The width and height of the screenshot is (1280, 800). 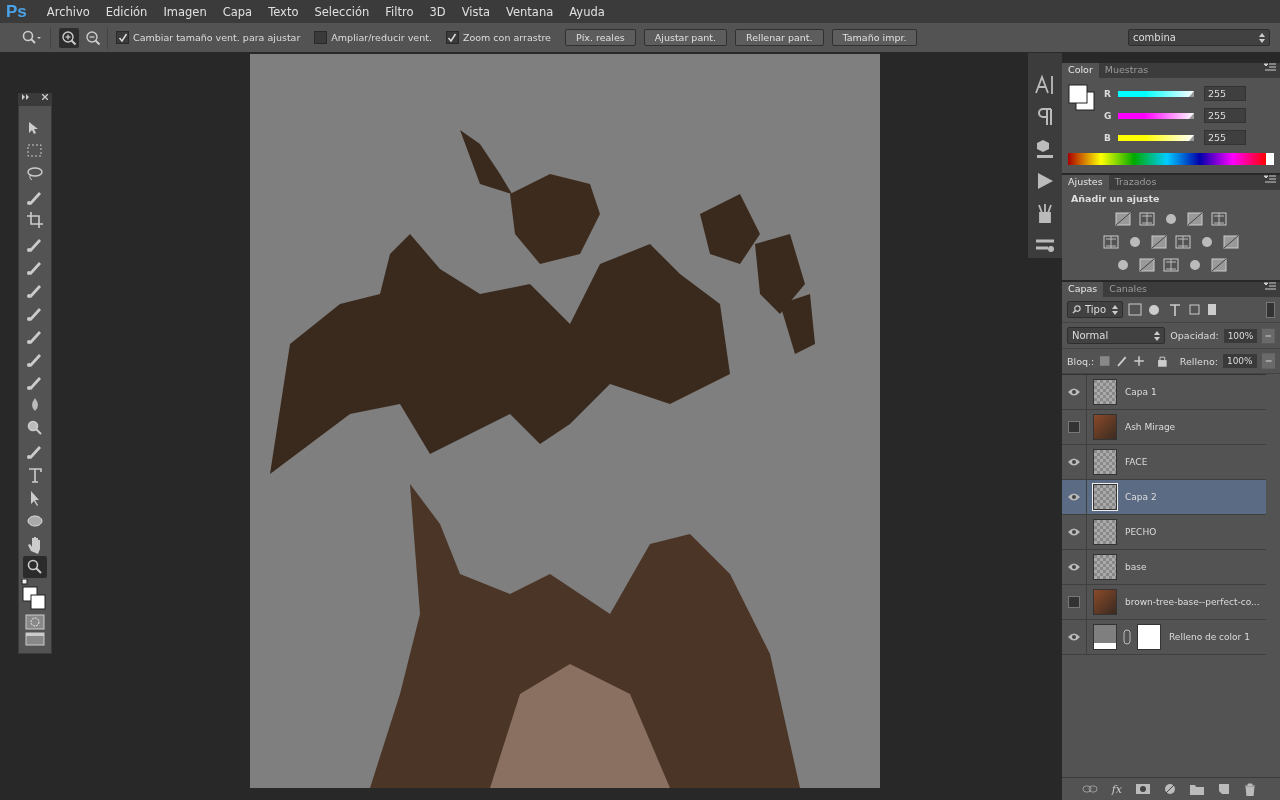 I want to click on layer-name: Capa 1, so click(x=1140, y=392).